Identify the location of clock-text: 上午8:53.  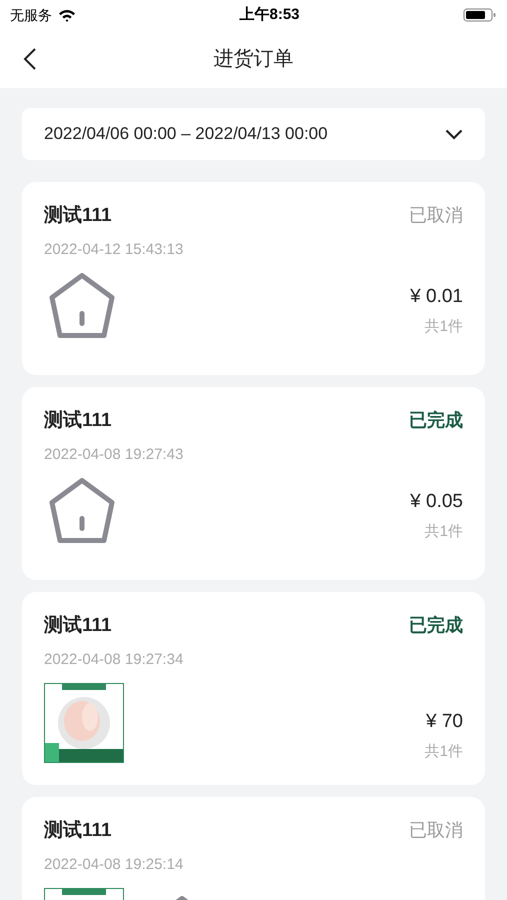
(269, 14).